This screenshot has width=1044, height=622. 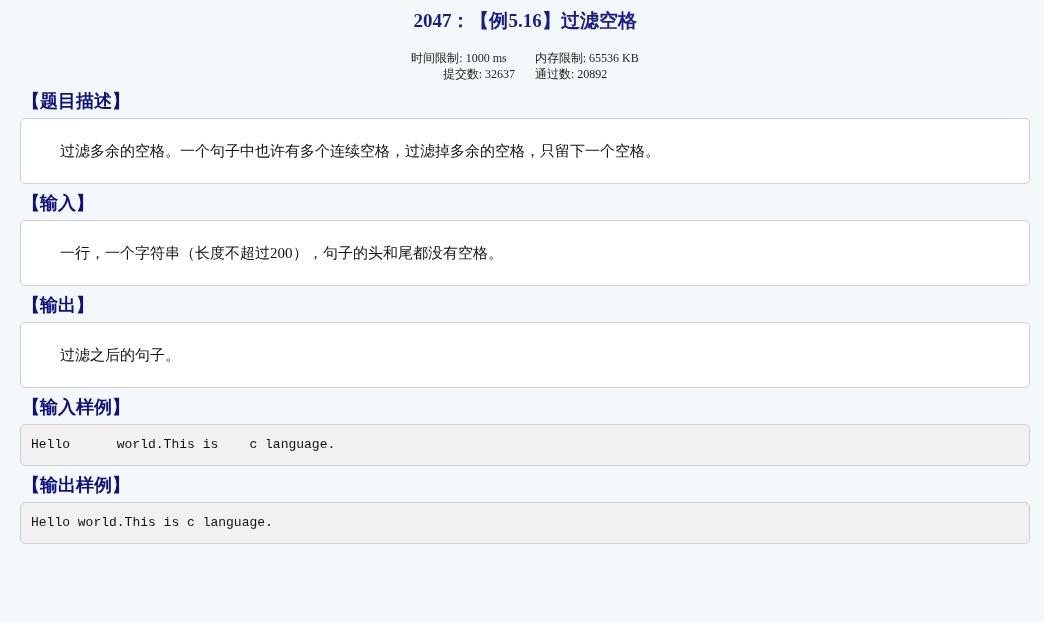 What do you see at coordinates (586, 58) in the screenshot?
I see `limit-text: 内存限制: 65536 KB` at bounding box center [586, 58].